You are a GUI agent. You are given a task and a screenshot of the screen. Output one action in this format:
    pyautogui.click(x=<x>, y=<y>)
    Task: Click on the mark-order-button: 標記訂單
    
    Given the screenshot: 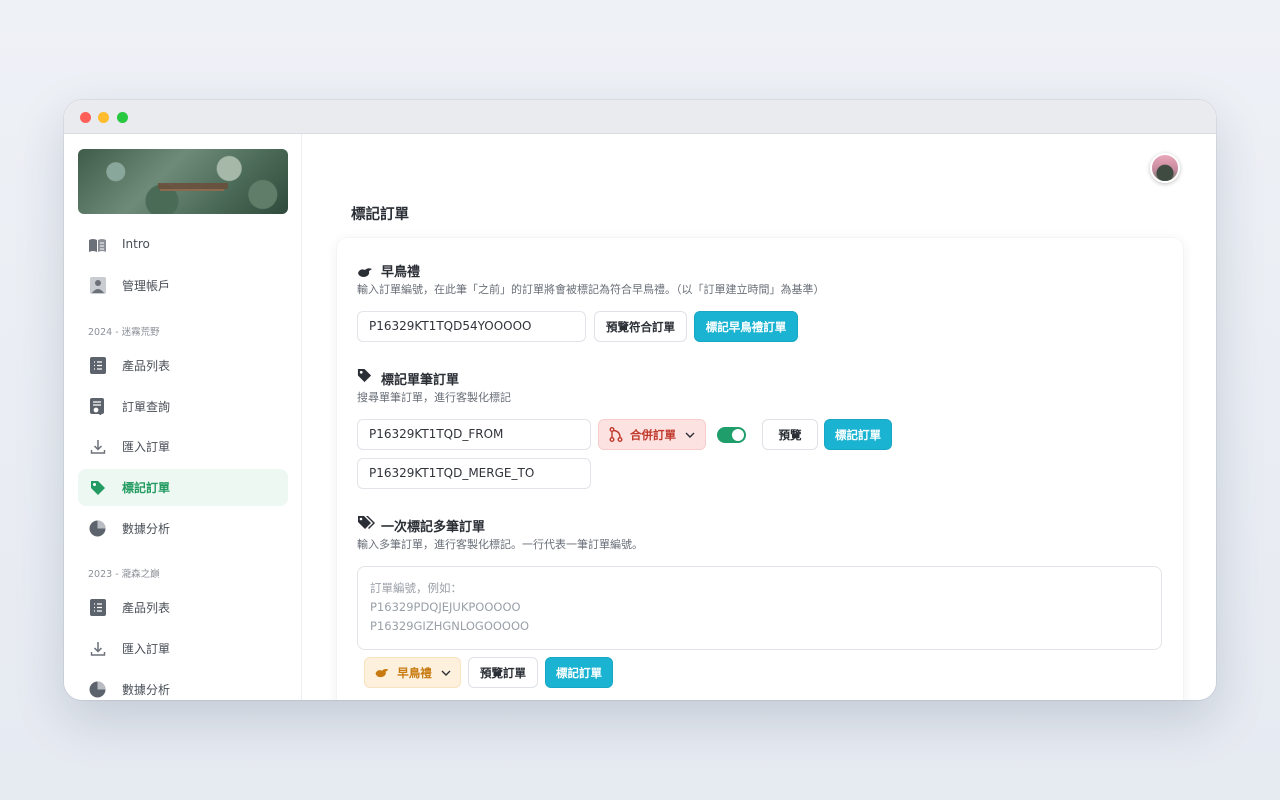 What is the action you would take?
    pyautogui.click(x=858, y=434)
    